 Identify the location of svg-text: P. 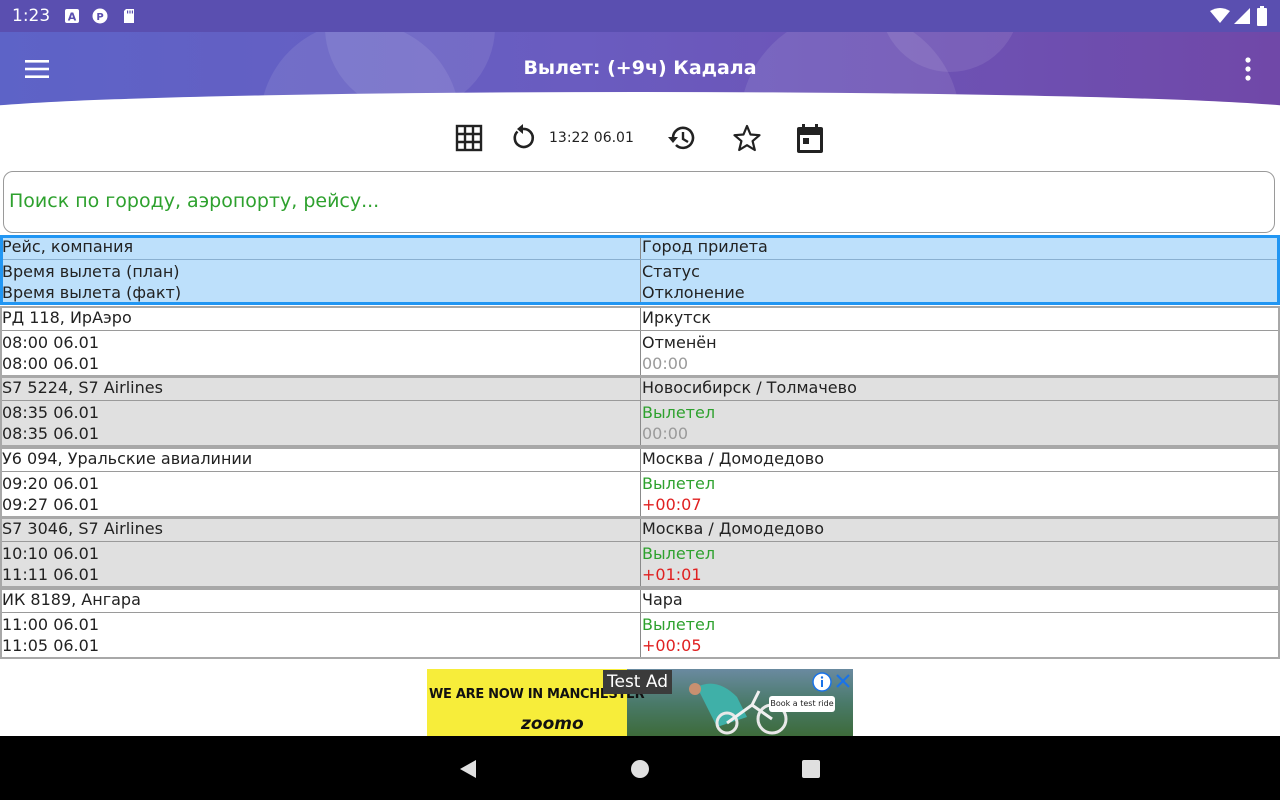
(99, 17).